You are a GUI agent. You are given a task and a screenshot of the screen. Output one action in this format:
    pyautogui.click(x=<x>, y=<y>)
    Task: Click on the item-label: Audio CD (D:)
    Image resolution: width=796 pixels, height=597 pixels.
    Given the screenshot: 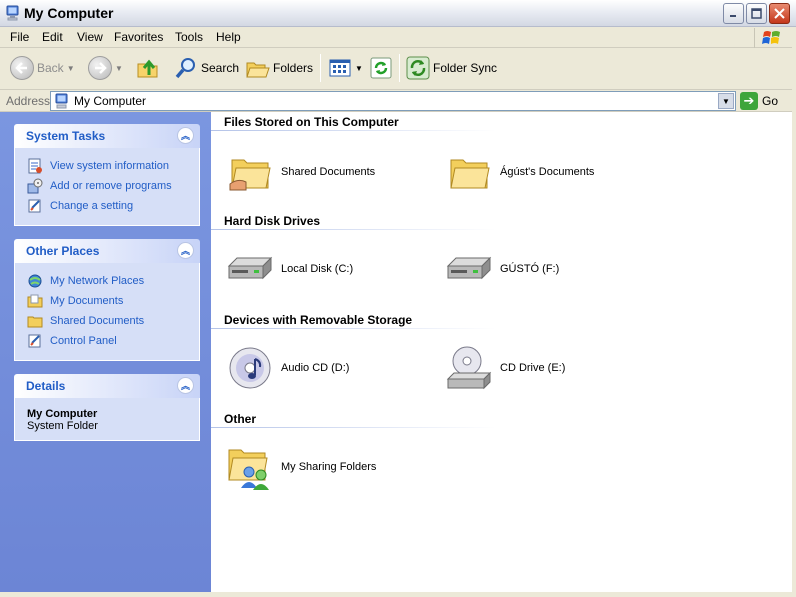 What is the action you would take?
    pyautogui.click(x=315, y=368)
    